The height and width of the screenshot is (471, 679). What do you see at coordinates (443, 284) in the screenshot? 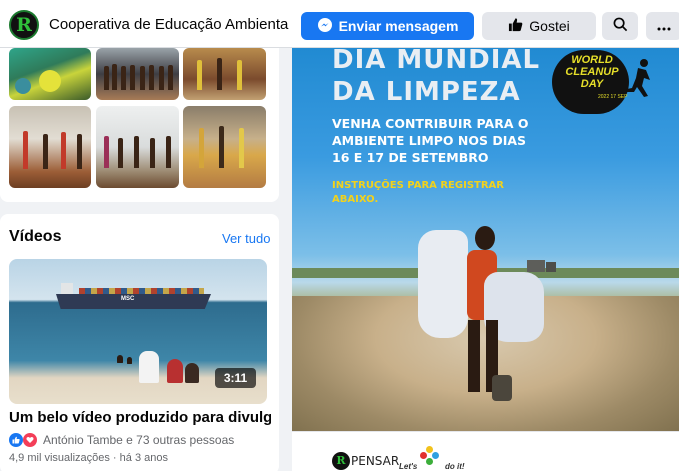
I see `trash-bag` at bounding box center [443, 284].